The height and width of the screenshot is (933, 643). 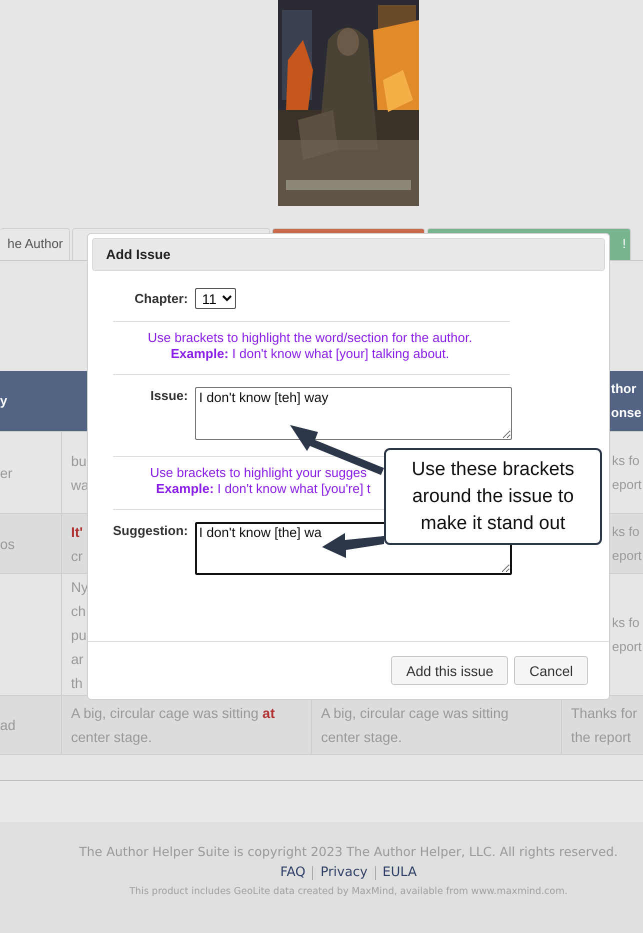 What do you see at coordinates (493, 496) in the screenshot?
I see `callout: Use these brackets around the issue to make it stand out` at bounding box center [493, 496].